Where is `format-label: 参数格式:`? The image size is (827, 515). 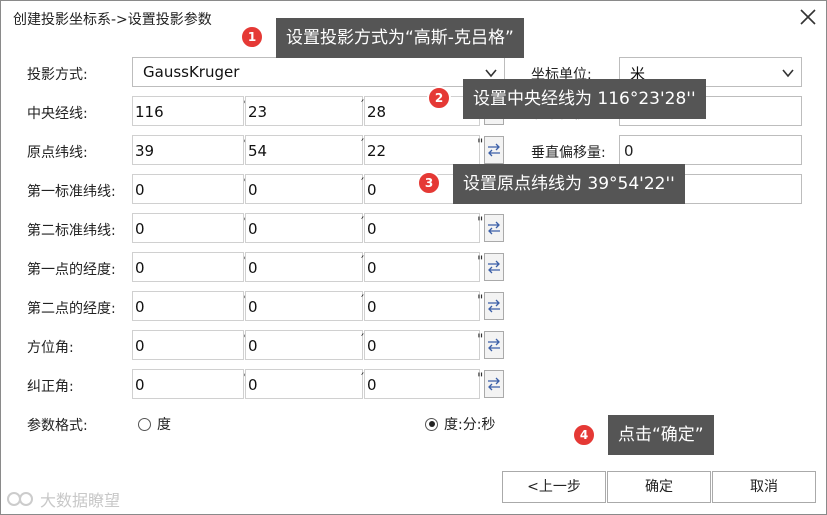
format-label: 参数格式: is located at coordinates (57, 426).